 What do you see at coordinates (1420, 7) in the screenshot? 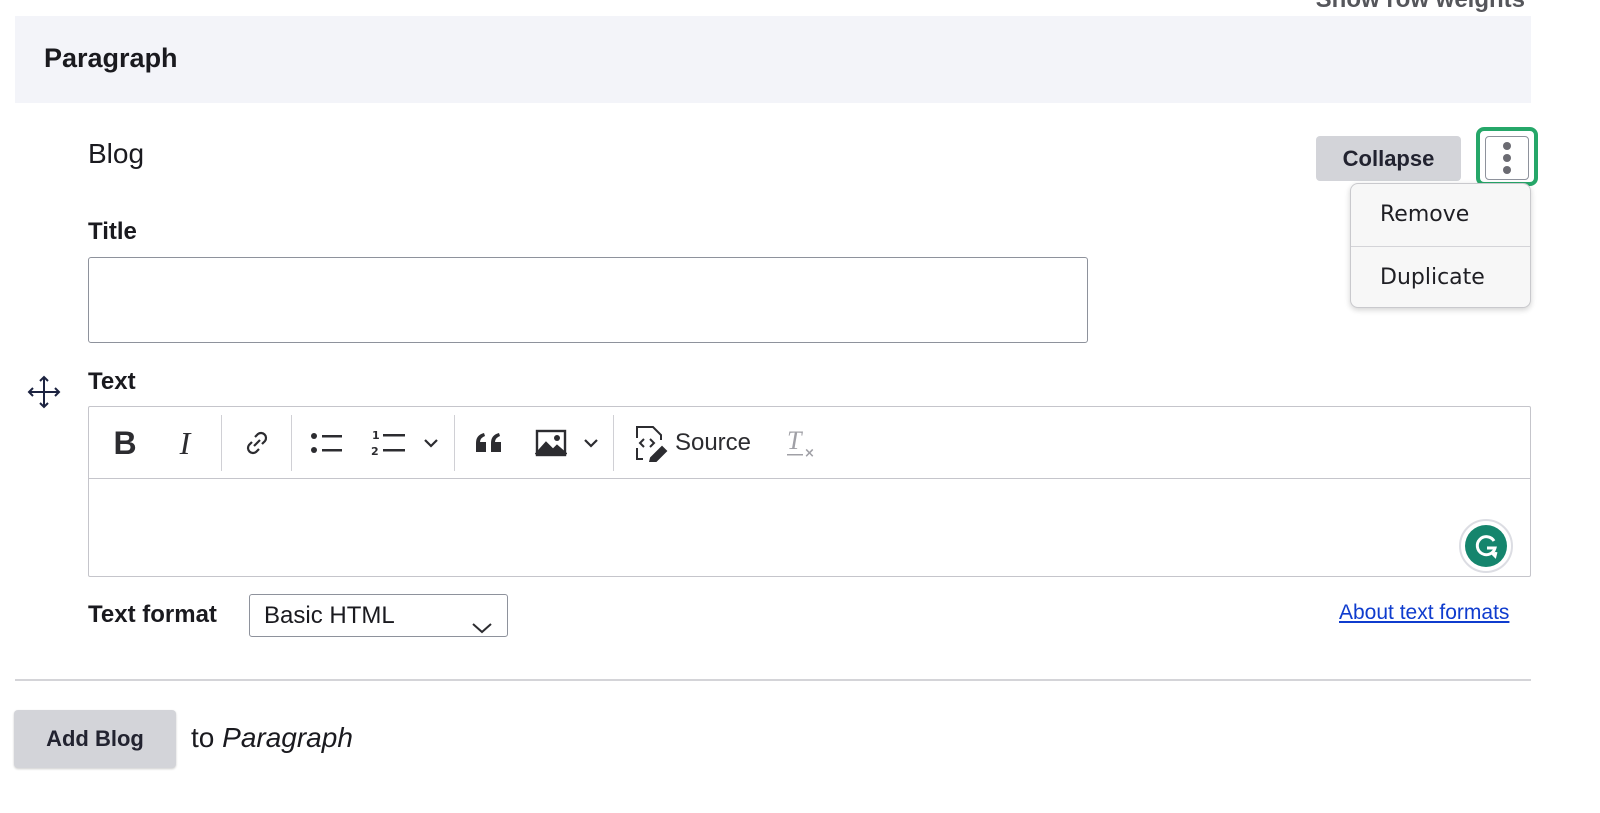
I see `show-row-weights-link: Show row weights` at bounding box center [1420, 7].